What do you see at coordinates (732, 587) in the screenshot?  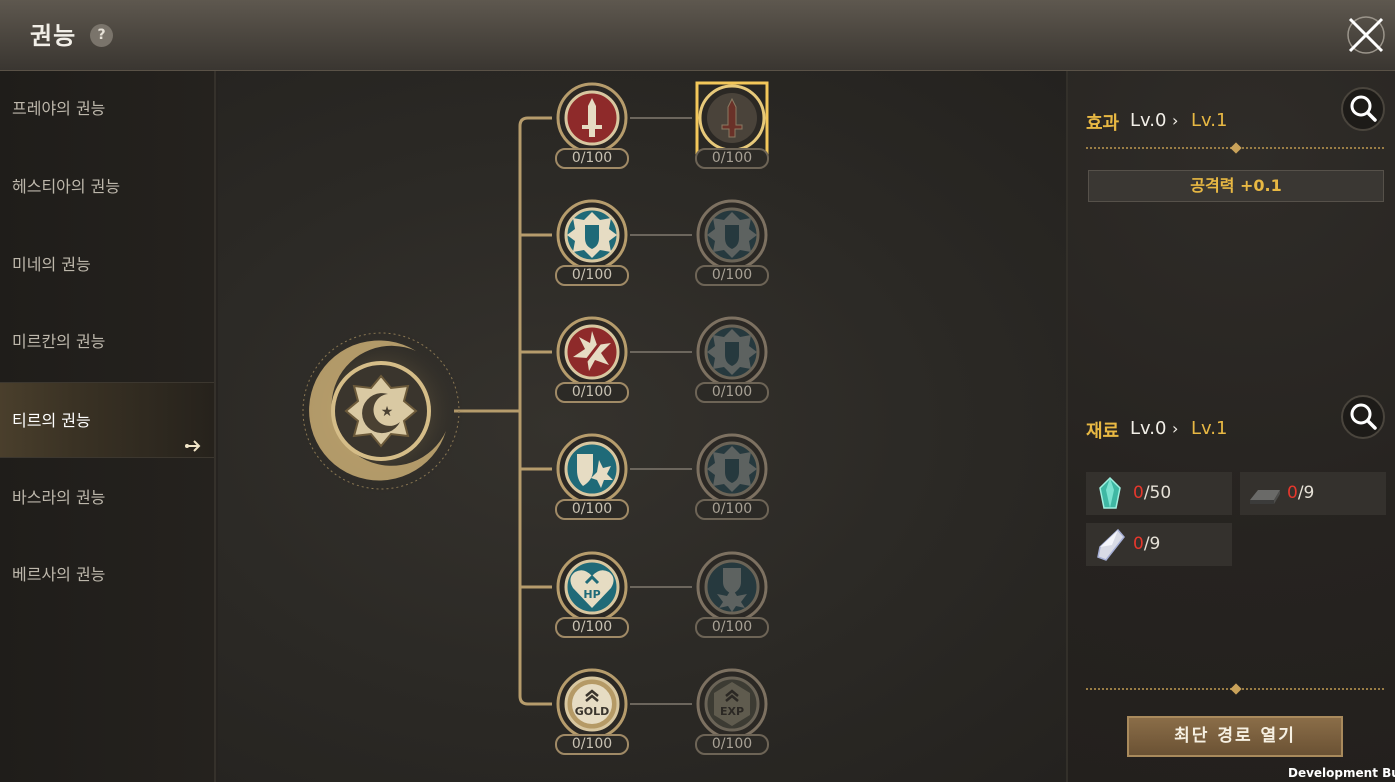 I see `tree-node-shield-burst-locked` at bounding box center [732, 587].